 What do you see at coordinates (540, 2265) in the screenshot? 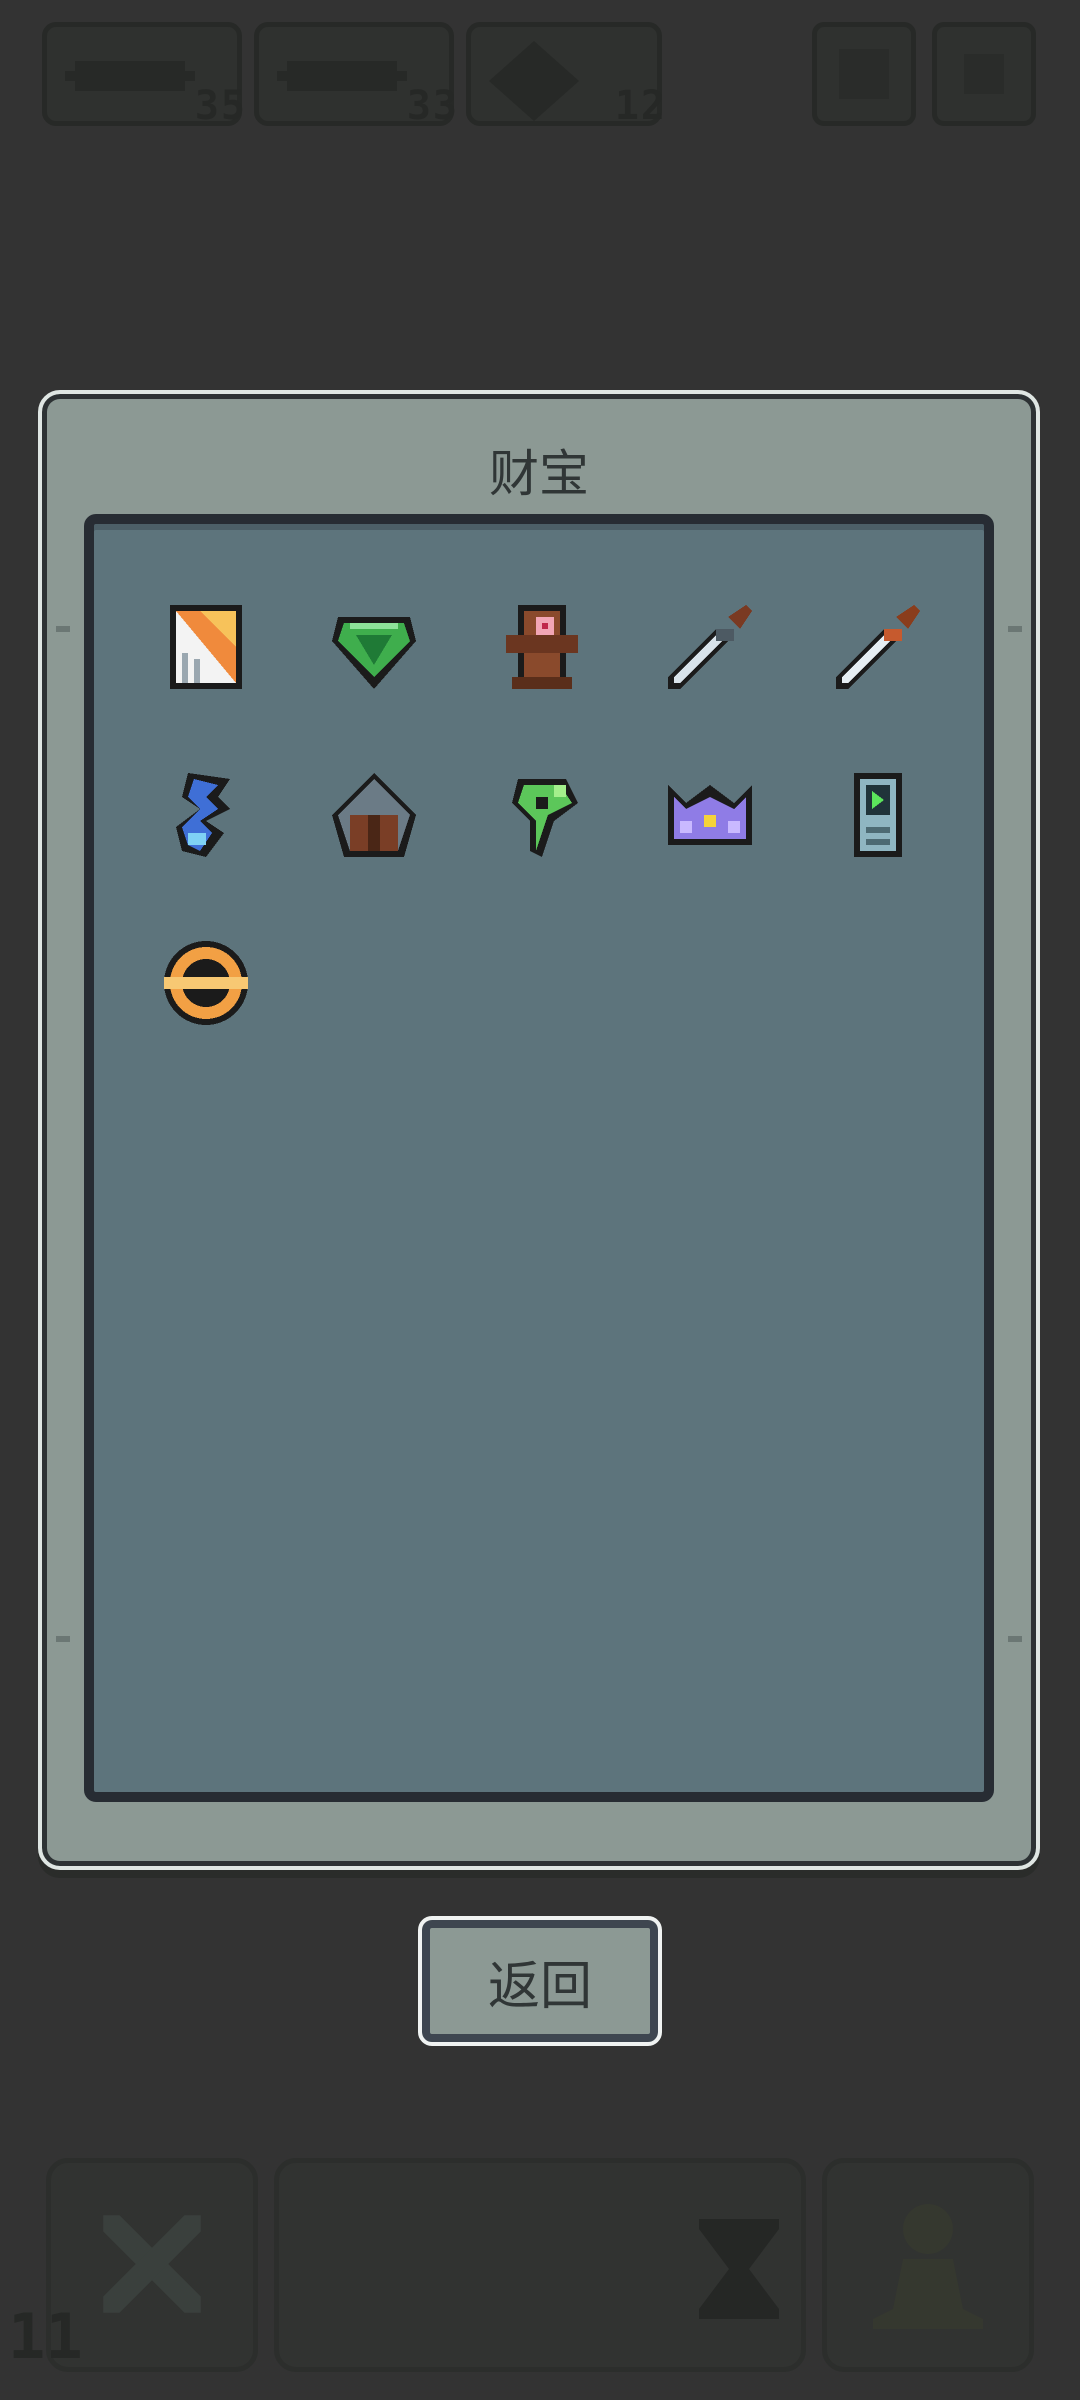
I see `timer-slot` at bounding box center [540, 2265].